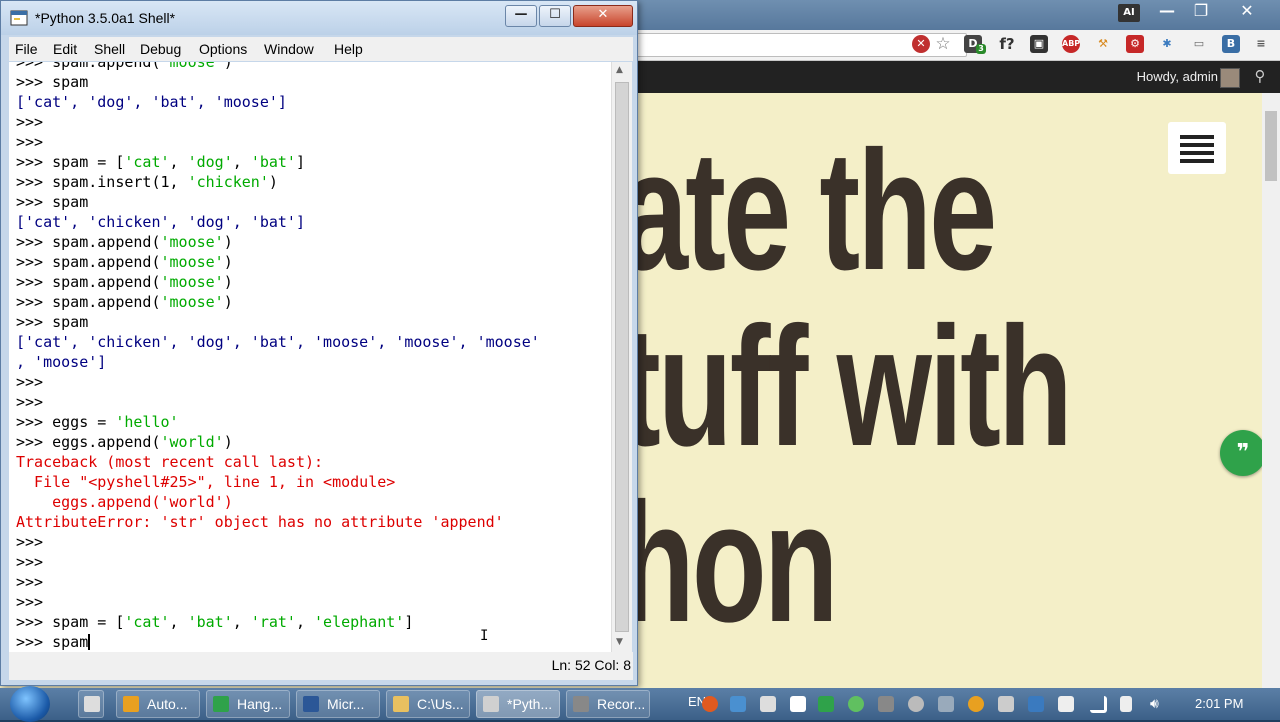  I want to click on browser-close-button: ✕, so click(1247, 11).